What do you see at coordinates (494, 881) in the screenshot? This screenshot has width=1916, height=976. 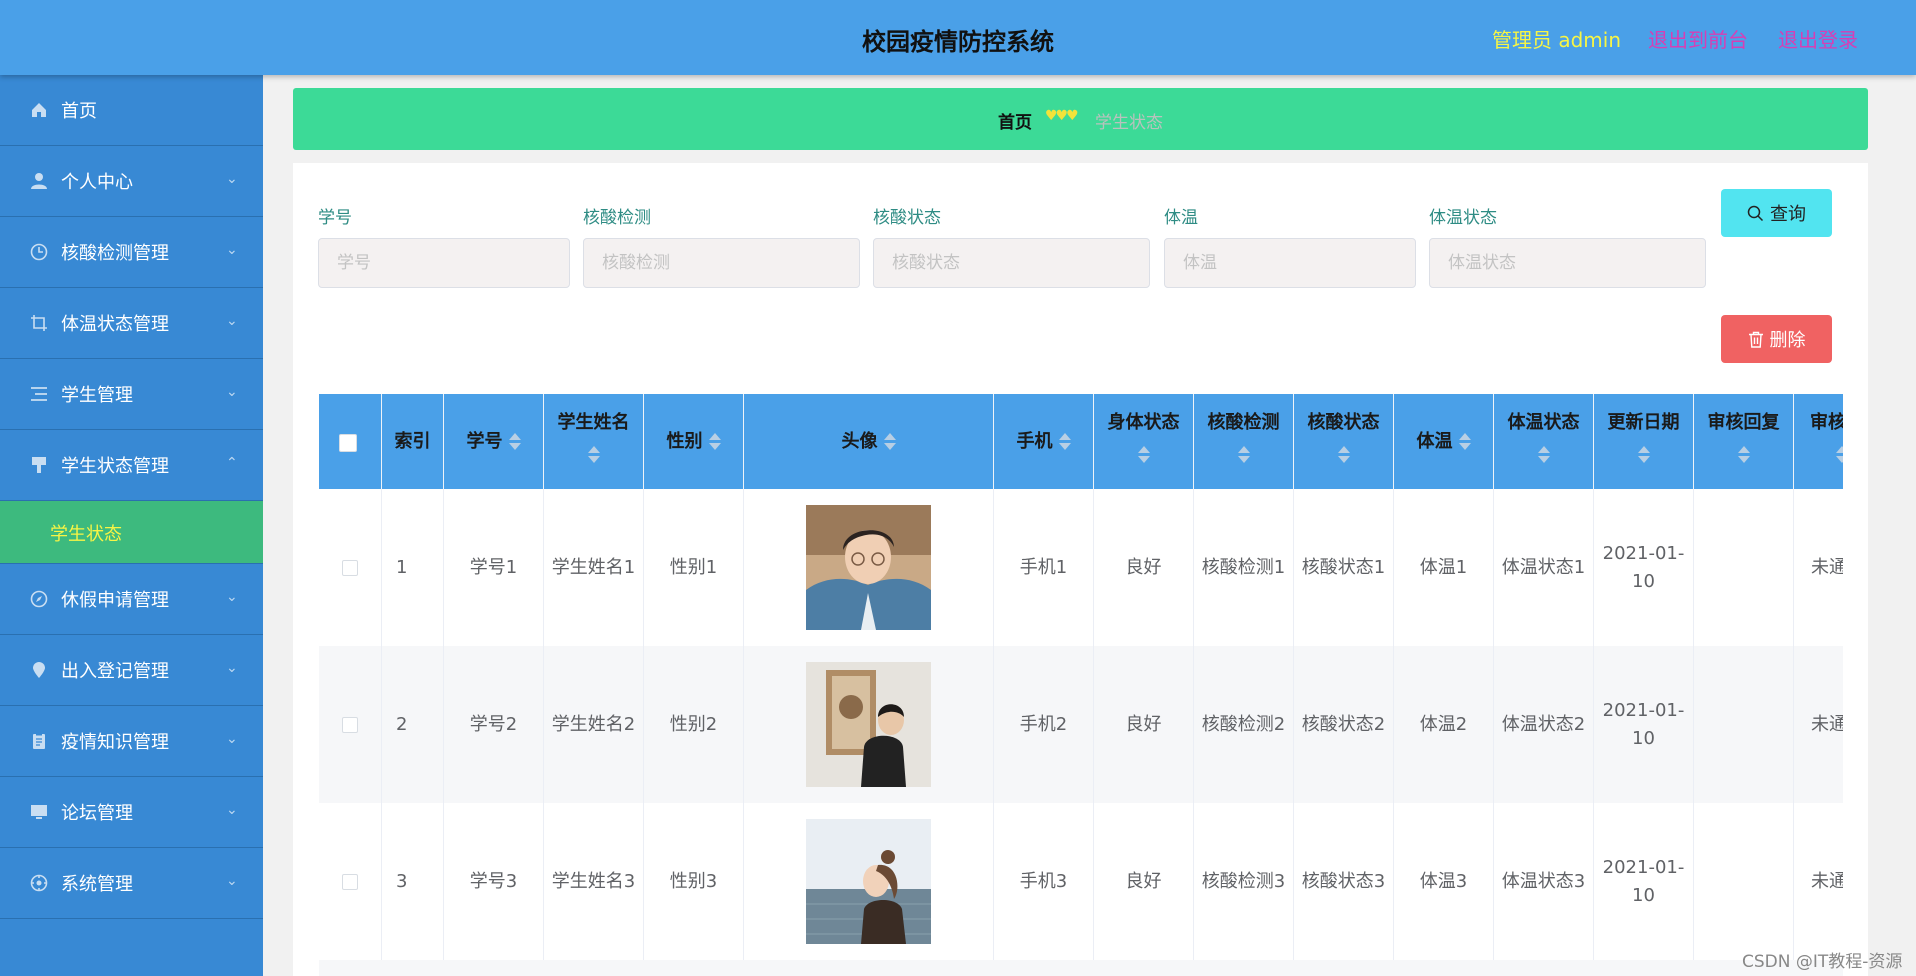 I see `cell-student-id: 学号3` at bounding box center [494, 881].